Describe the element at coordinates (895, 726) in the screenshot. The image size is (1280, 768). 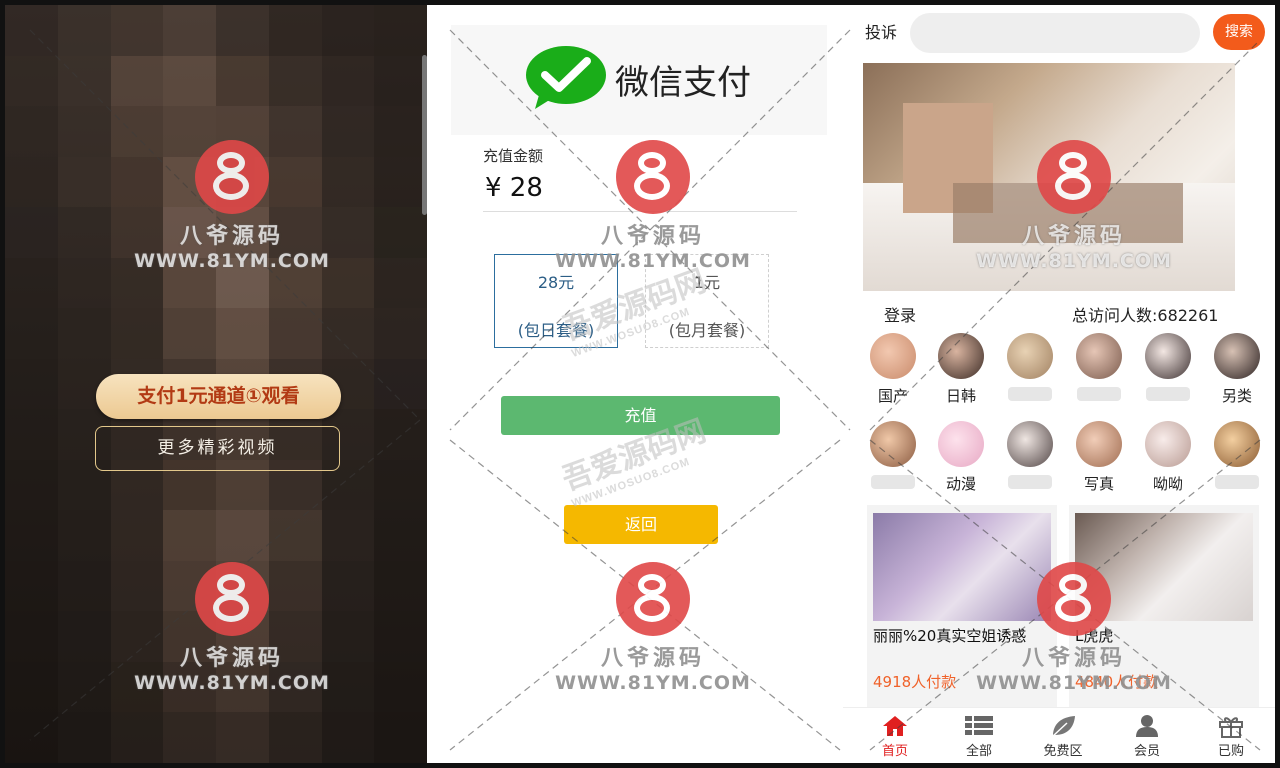
I see `home-icon` at that location.